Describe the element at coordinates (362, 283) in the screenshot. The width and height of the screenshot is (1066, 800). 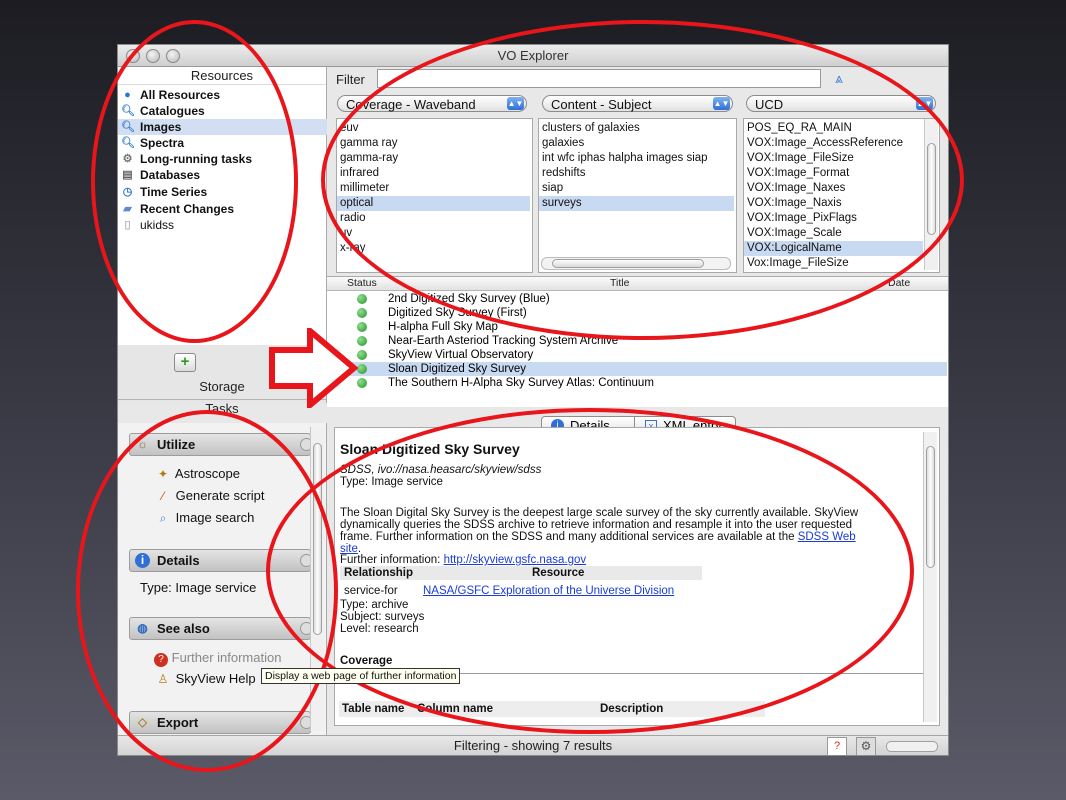
I see `column-status: Status` at that location.